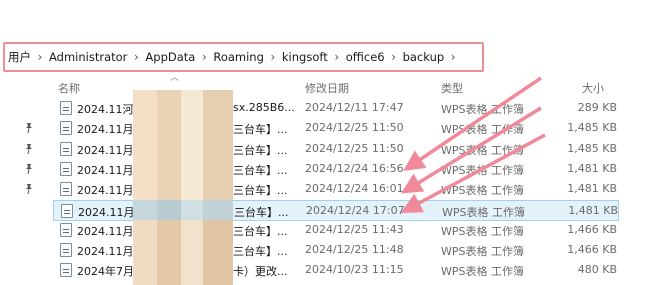 The image size is (659, 285). What do you see at coordinates (597, 107) in the screenshot?
I see `file-size: 289 KB` at bounding box center [597, 107].